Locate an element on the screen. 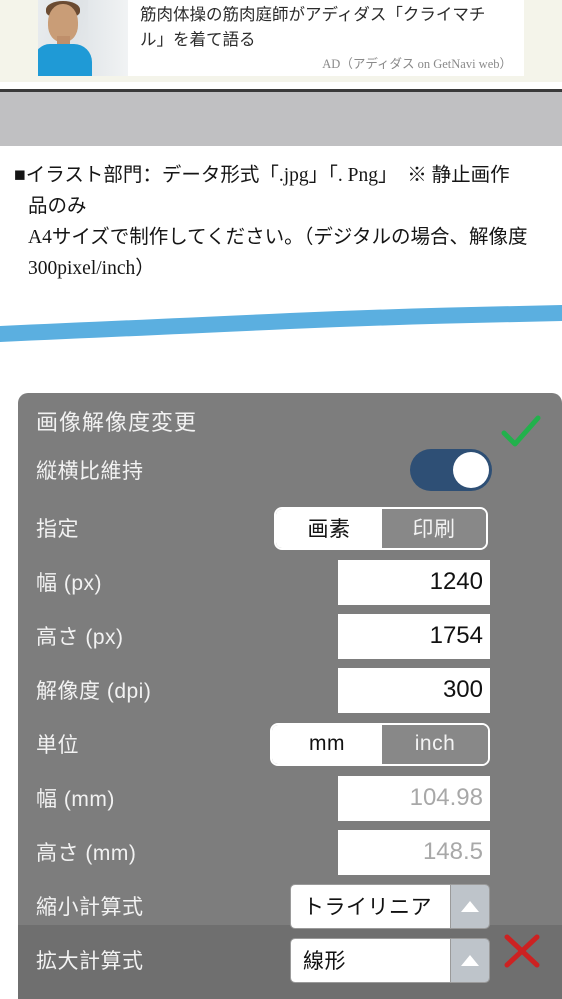 This screenshot has width=562, height=999. mode-segmented-control: 画素 印刷 is located at coordinates (381, 528).